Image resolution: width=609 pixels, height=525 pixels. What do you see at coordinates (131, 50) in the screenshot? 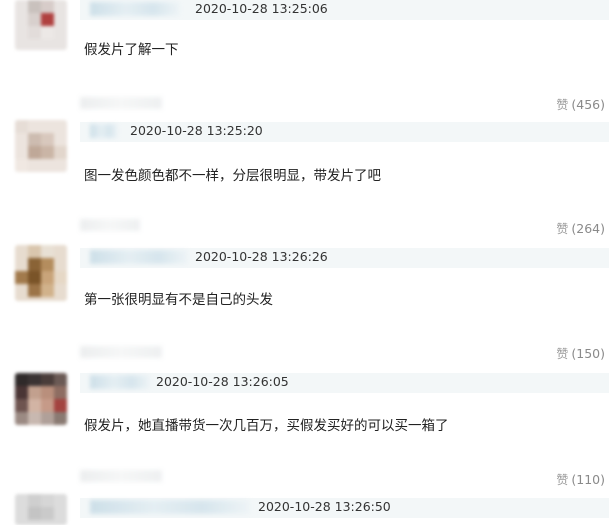
I see `comment-text: 假发片了解一下` at bounding box center [131, 50].